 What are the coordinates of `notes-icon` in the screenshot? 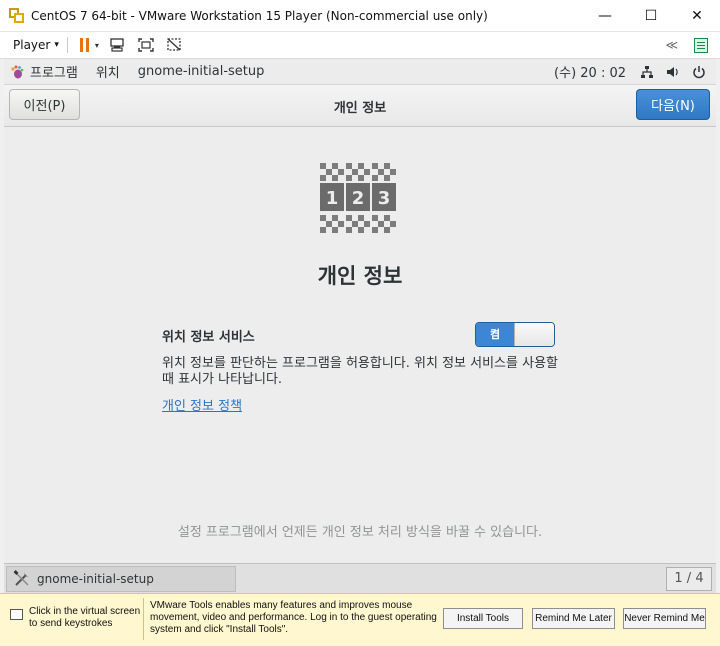 It's located at (701, 45).